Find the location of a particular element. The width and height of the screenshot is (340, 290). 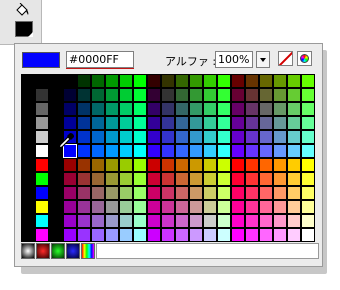

gradient-swatch-green is located at coordinates (58, 251).